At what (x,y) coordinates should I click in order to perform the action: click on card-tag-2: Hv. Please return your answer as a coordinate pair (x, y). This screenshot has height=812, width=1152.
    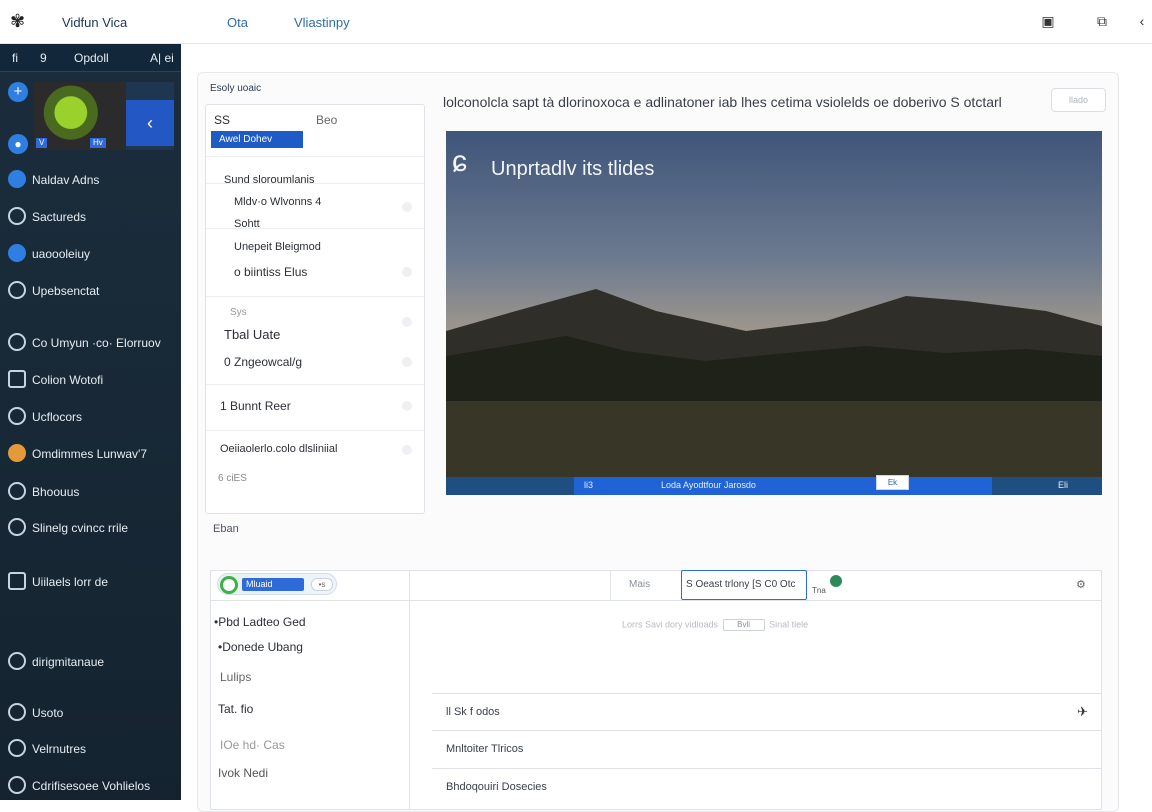
    Looking at the image, I should click on (98, 143).